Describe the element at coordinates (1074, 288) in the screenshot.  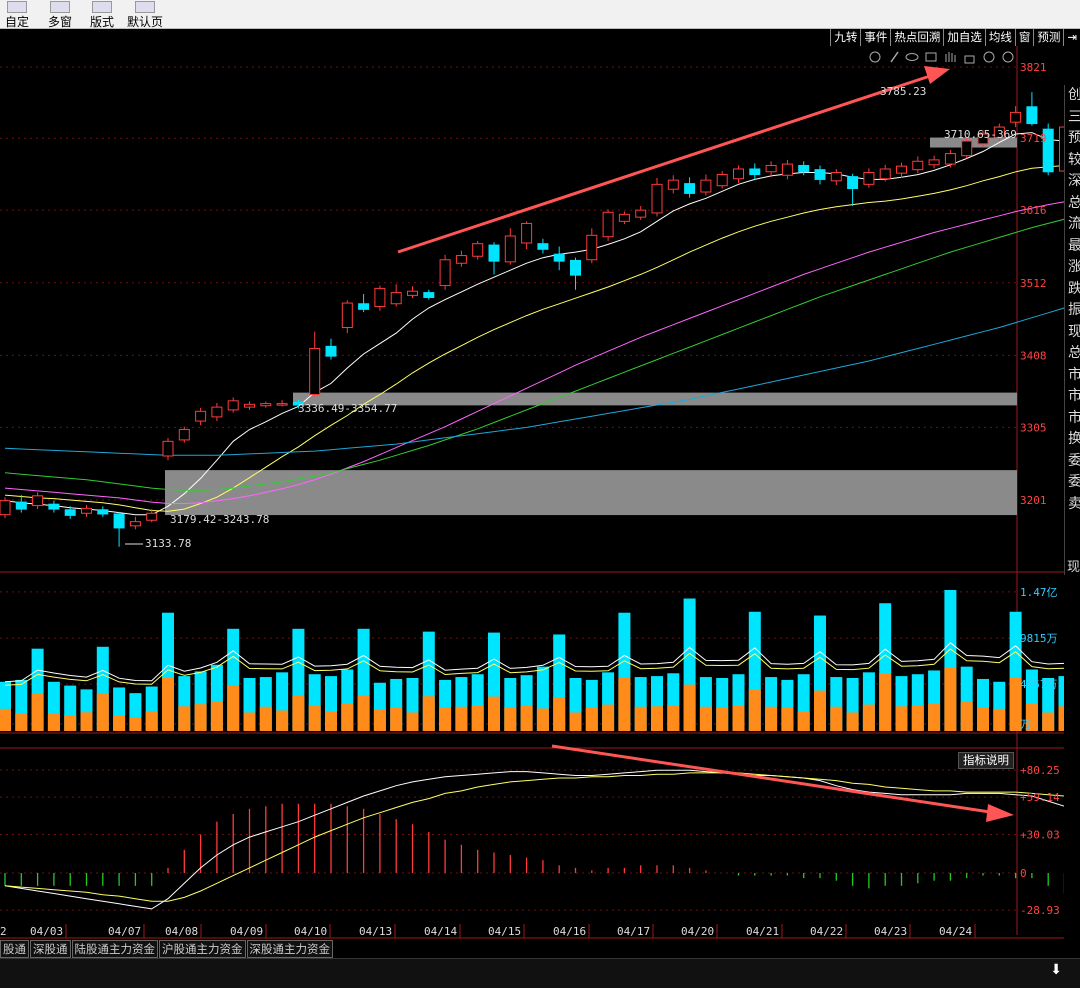
I see `side-panel-label: 跌` at that location.